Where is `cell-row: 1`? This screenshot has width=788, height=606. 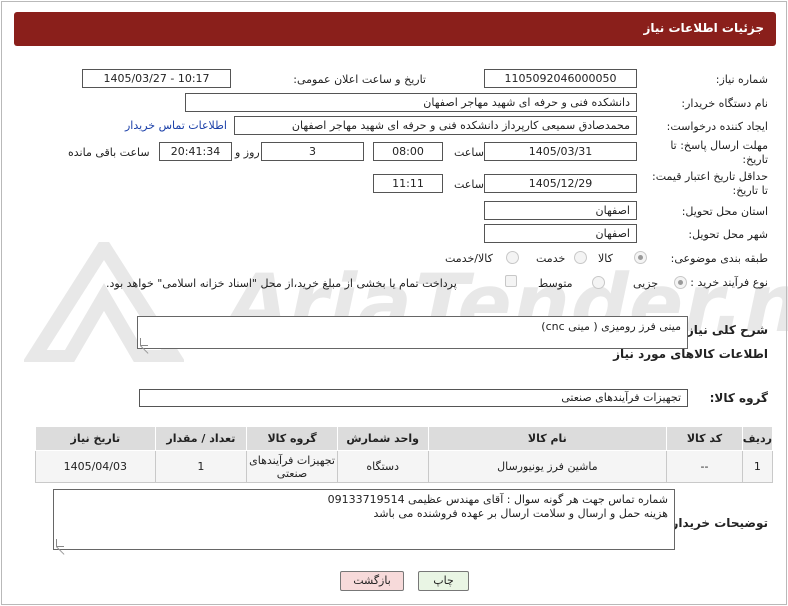
cell-row: 1 is located at coordinates (757, 466).